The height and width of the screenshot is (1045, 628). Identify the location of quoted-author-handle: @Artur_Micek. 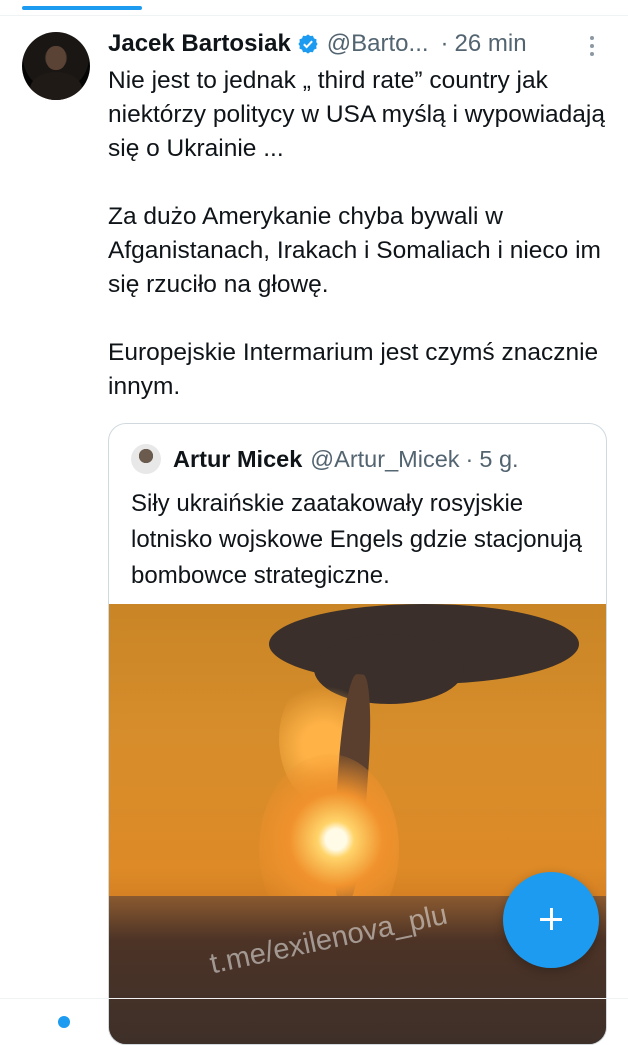
(384, 459).